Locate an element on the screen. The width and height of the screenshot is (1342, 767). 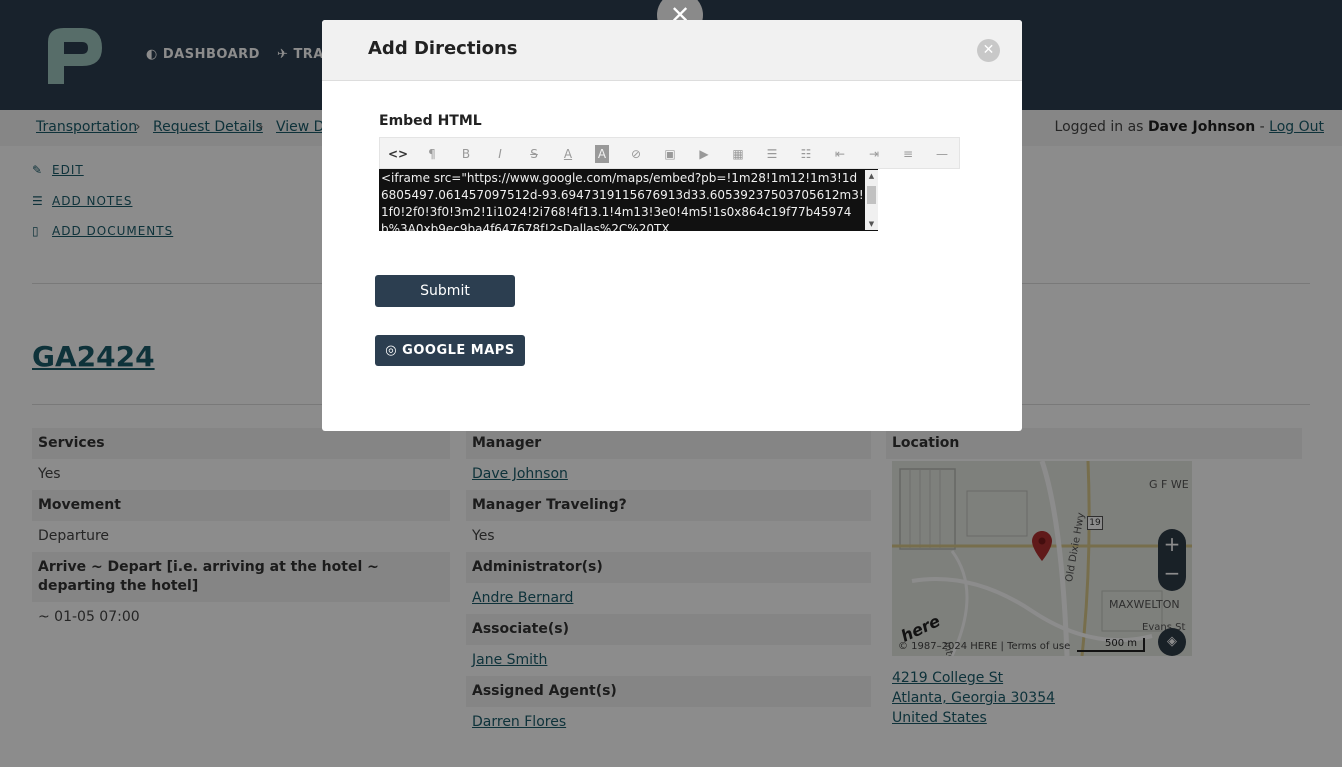
scroll-down-icon: ▼ is located at coordinates (871, 224).